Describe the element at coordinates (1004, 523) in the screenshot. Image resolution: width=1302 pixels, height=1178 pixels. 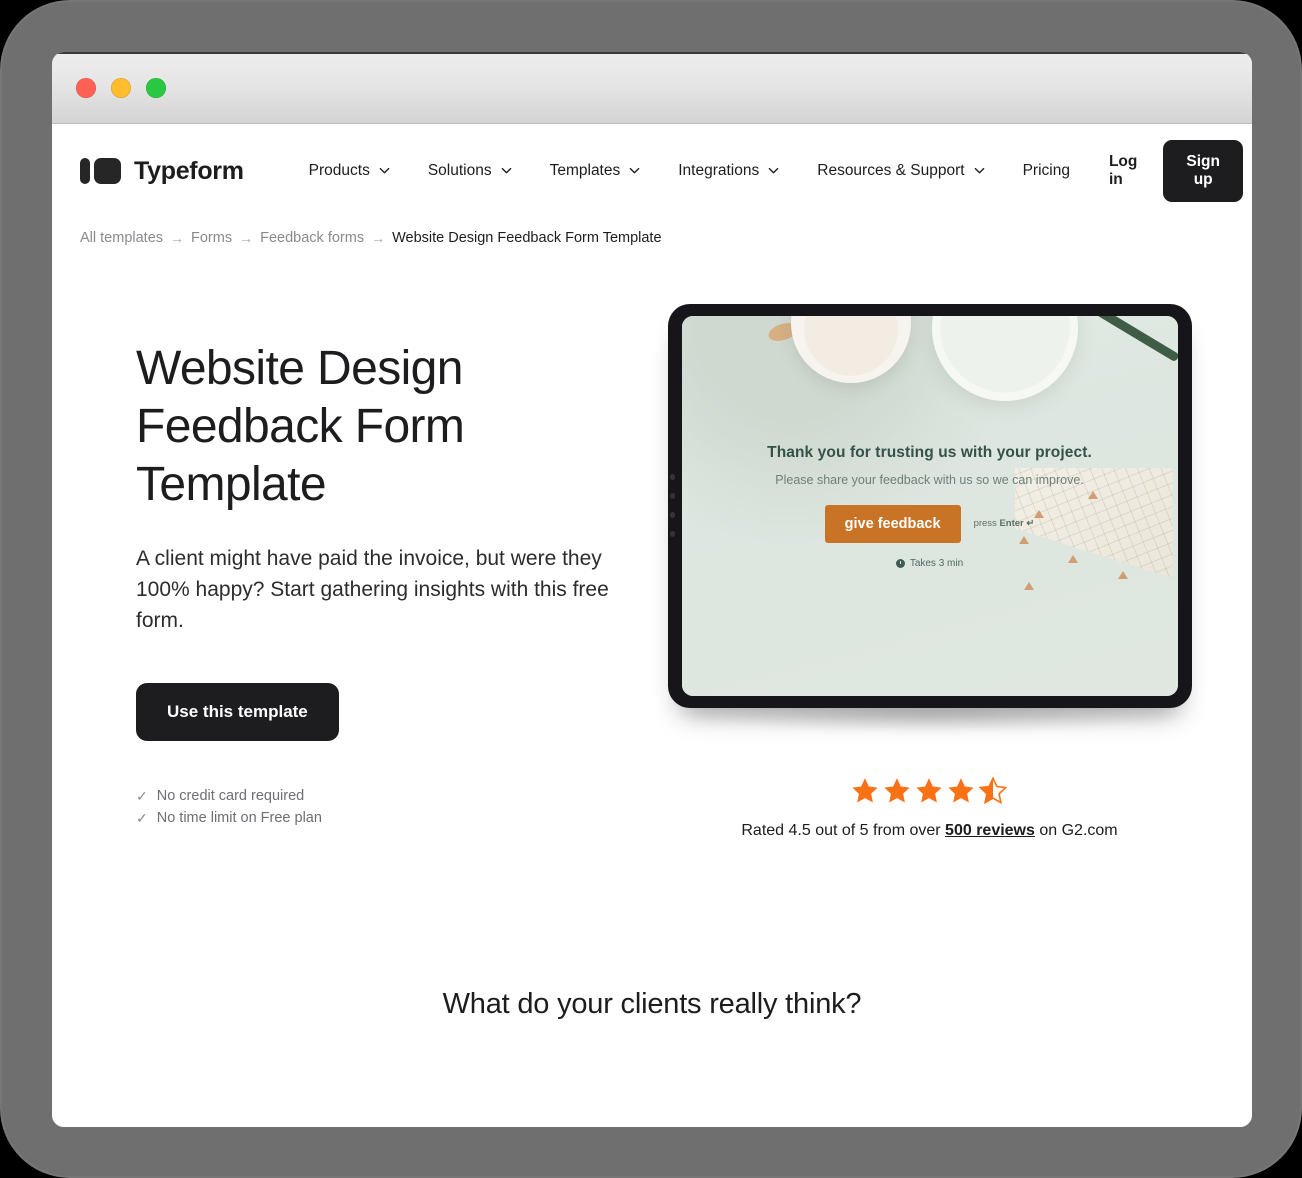
I see `press-enter-hint: press Enter ↵` at that location.